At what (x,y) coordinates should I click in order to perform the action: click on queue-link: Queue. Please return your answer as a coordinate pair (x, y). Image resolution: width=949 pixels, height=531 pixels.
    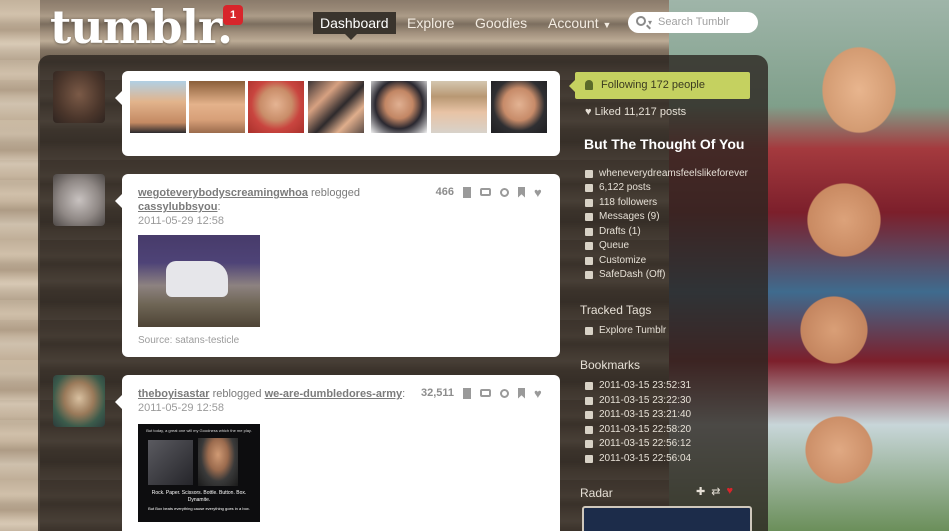
    Looking at the image, I should click on (607, 245).